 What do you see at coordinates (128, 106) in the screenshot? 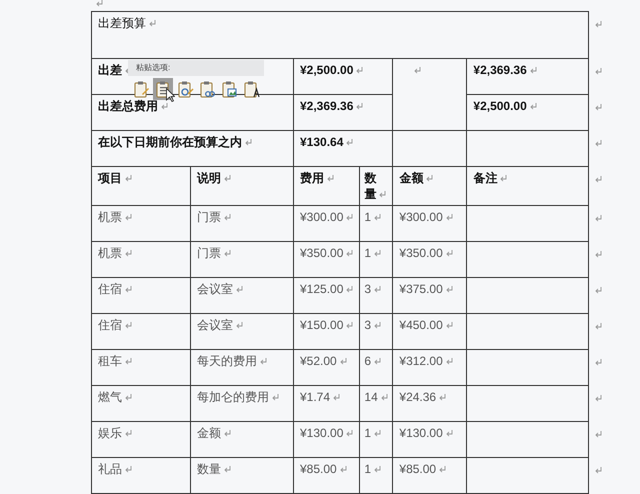
I see `summary-label: 出差总费用` at bounding box center [128, 106].